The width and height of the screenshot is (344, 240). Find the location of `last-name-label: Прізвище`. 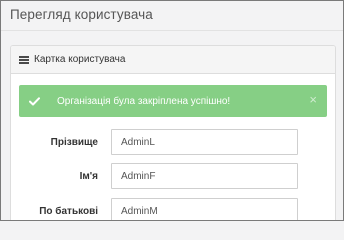

last-name-label: Прізвище is located at coordinates (74, 142).